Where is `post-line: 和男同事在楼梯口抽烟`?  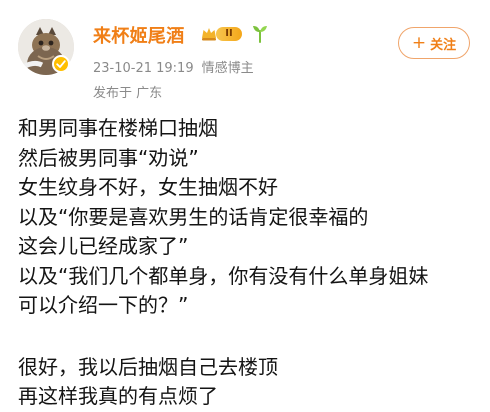 post-line: 和男同事在楼梯口抽烟 is located at coordinates (118, 128).